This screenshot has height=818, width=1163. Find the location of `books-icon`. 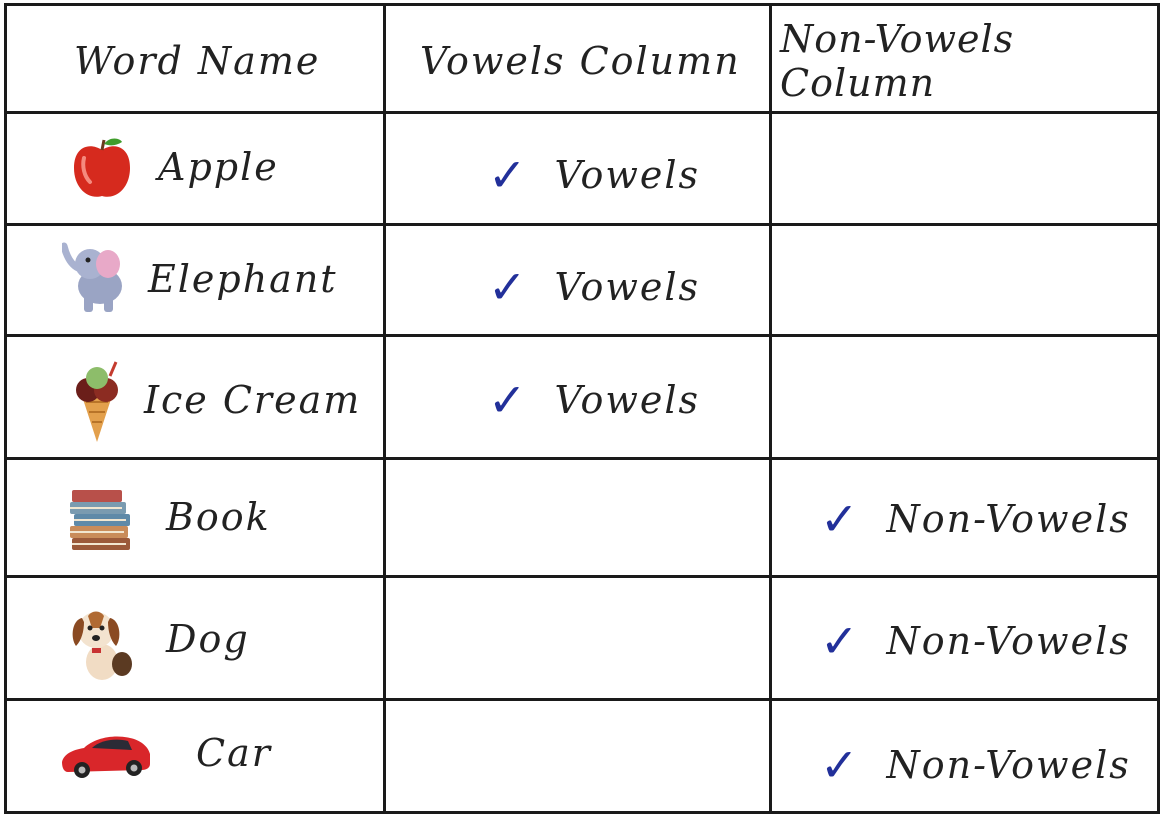

books-icon is located at coordinates (100, 520).